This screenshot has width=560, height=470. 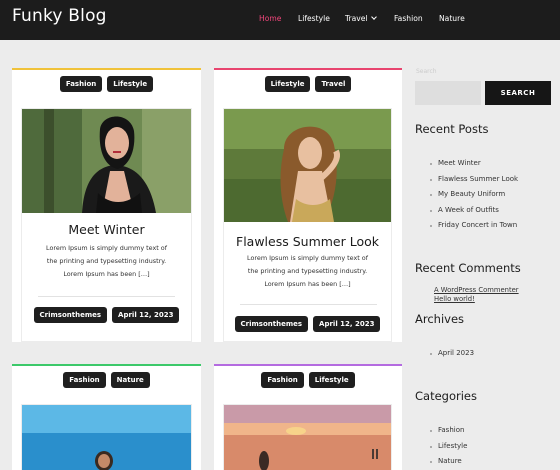 I want to click on archive-link: April 2023, so click(x=452, y=354).